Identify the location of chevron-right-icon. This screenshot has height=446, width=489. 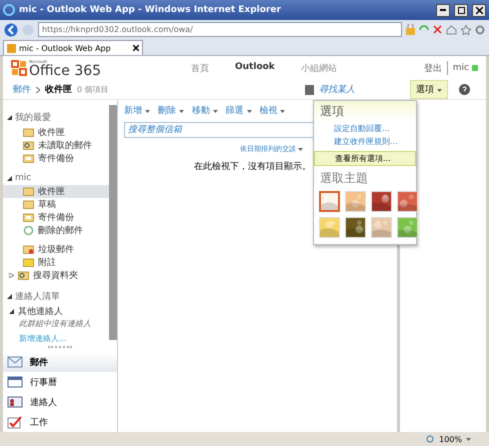
(38, 89).